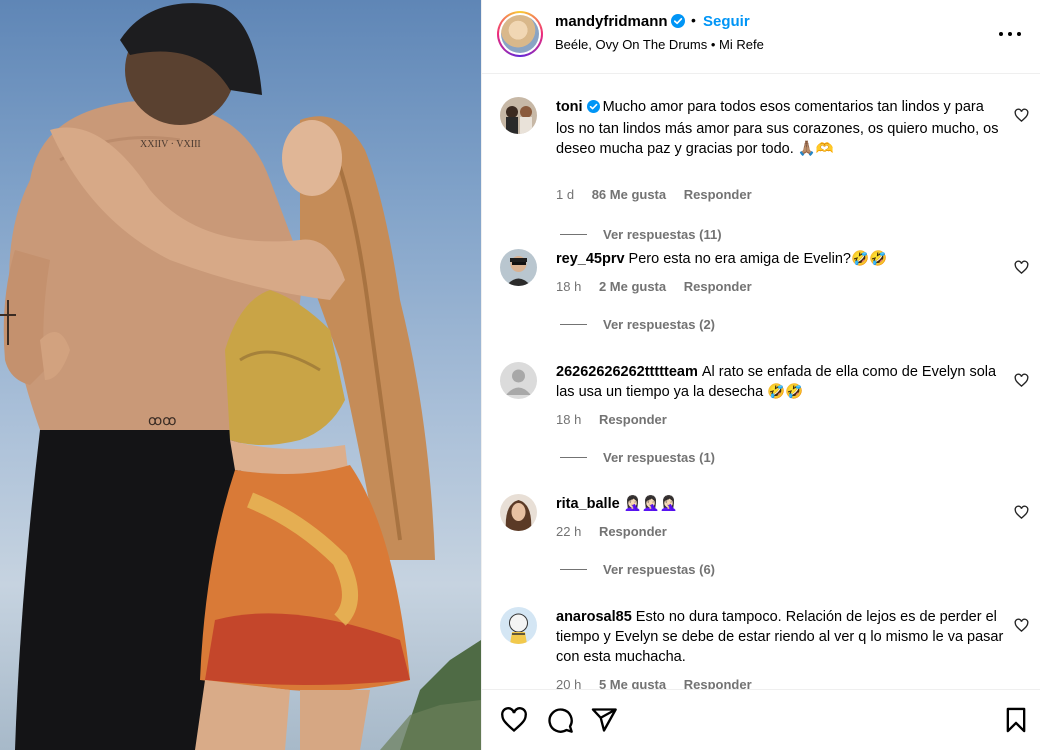  Describe the element at coordinates (632, 286) in the screenshot. I see `comment-likes: 2 Me gusta` at that location.